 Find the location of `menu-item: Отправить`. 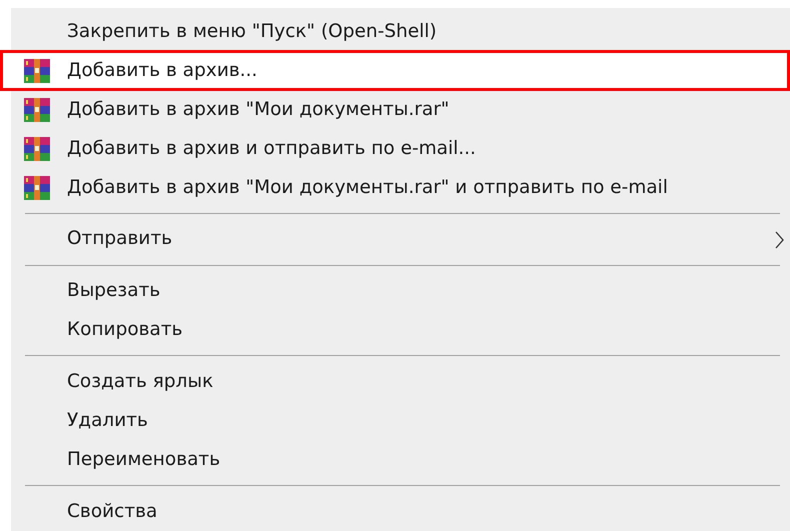

menu-item: Отправить is located at coordinates (400, 239).